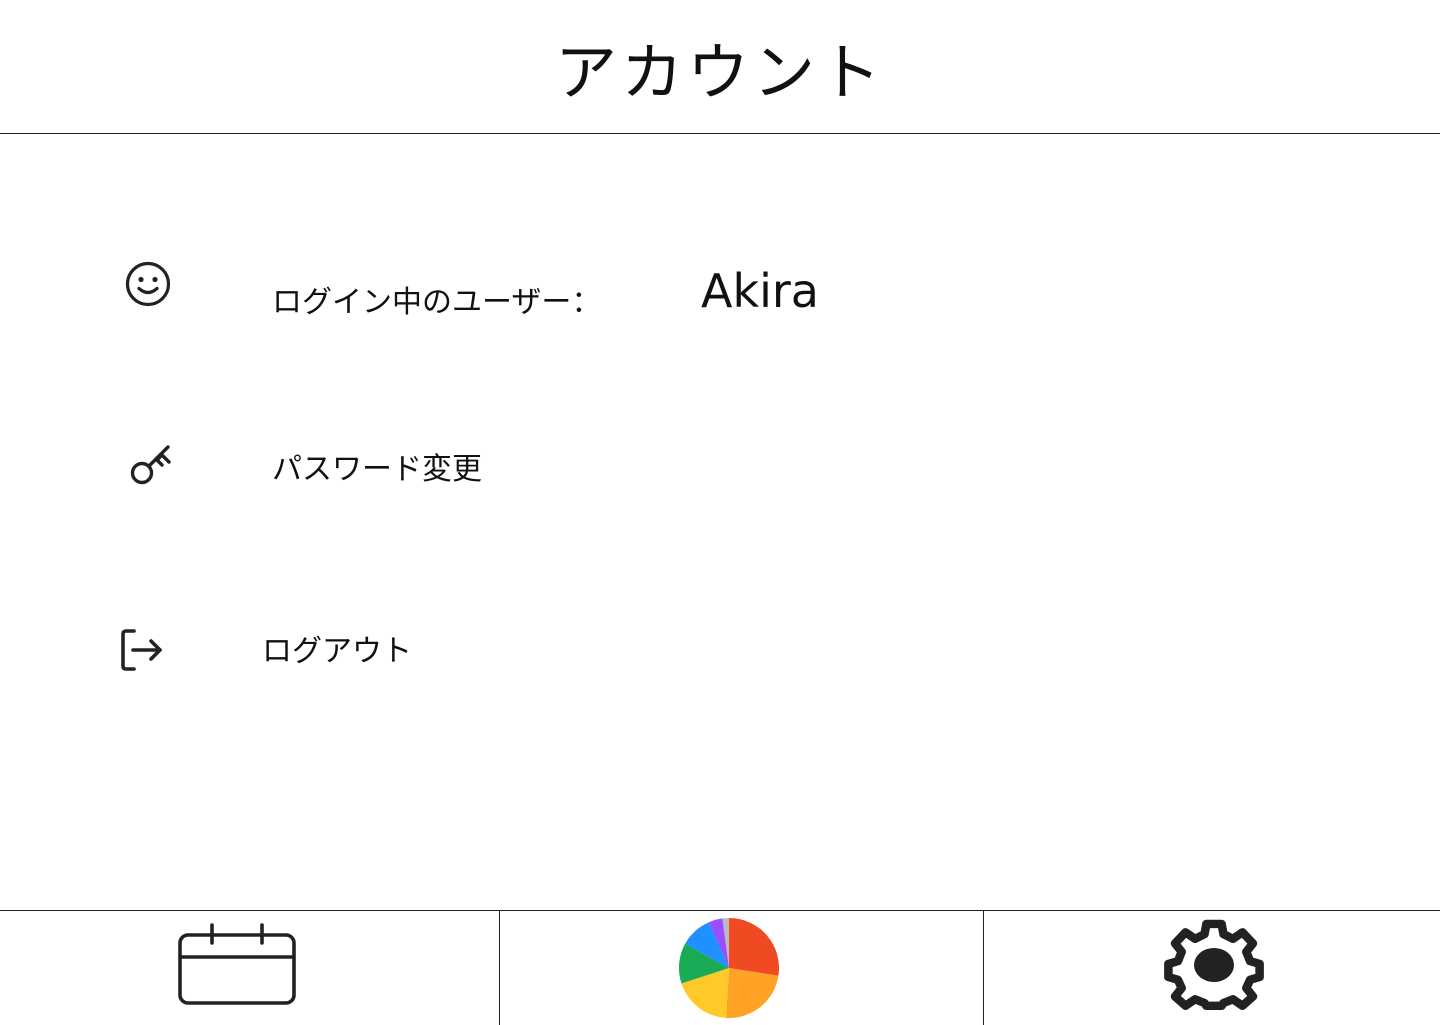 The height and width of the screenshot is (1025, 1440). Describe the element at coordinates (237, 965) in the screenshot. I see `calendar-icon` at that location.